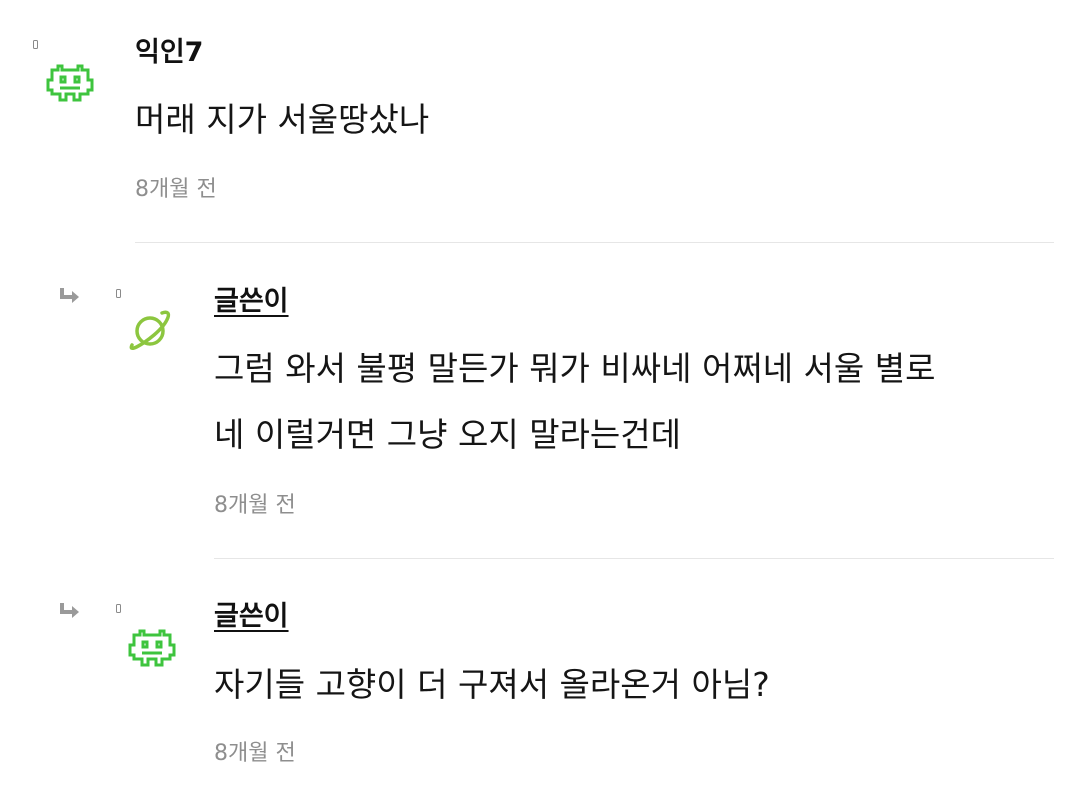 This screenshot has width=1080, height=790. I want to click on comment-body-line: 머래 지가 서울땅샀나, so click(282, 119).